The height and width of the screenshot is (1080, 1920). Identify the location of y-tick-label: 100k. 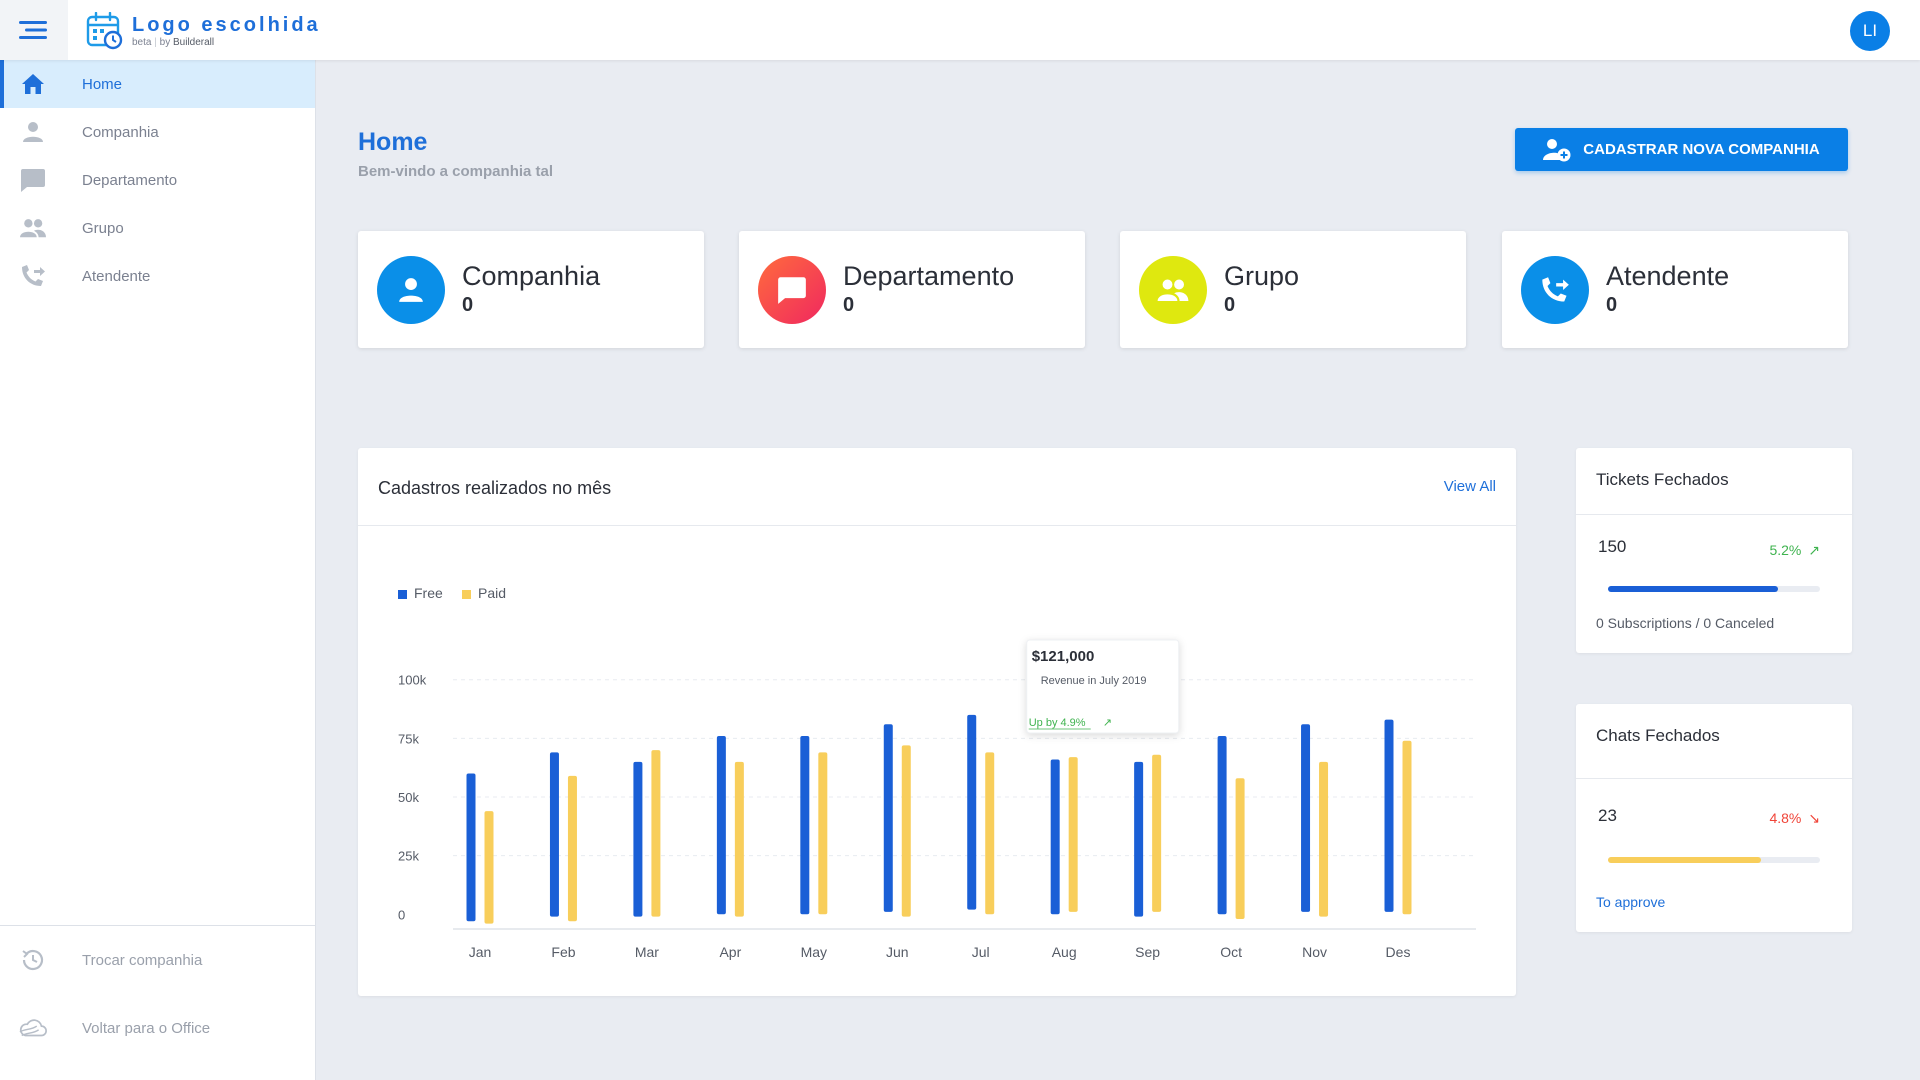
(412, 680).